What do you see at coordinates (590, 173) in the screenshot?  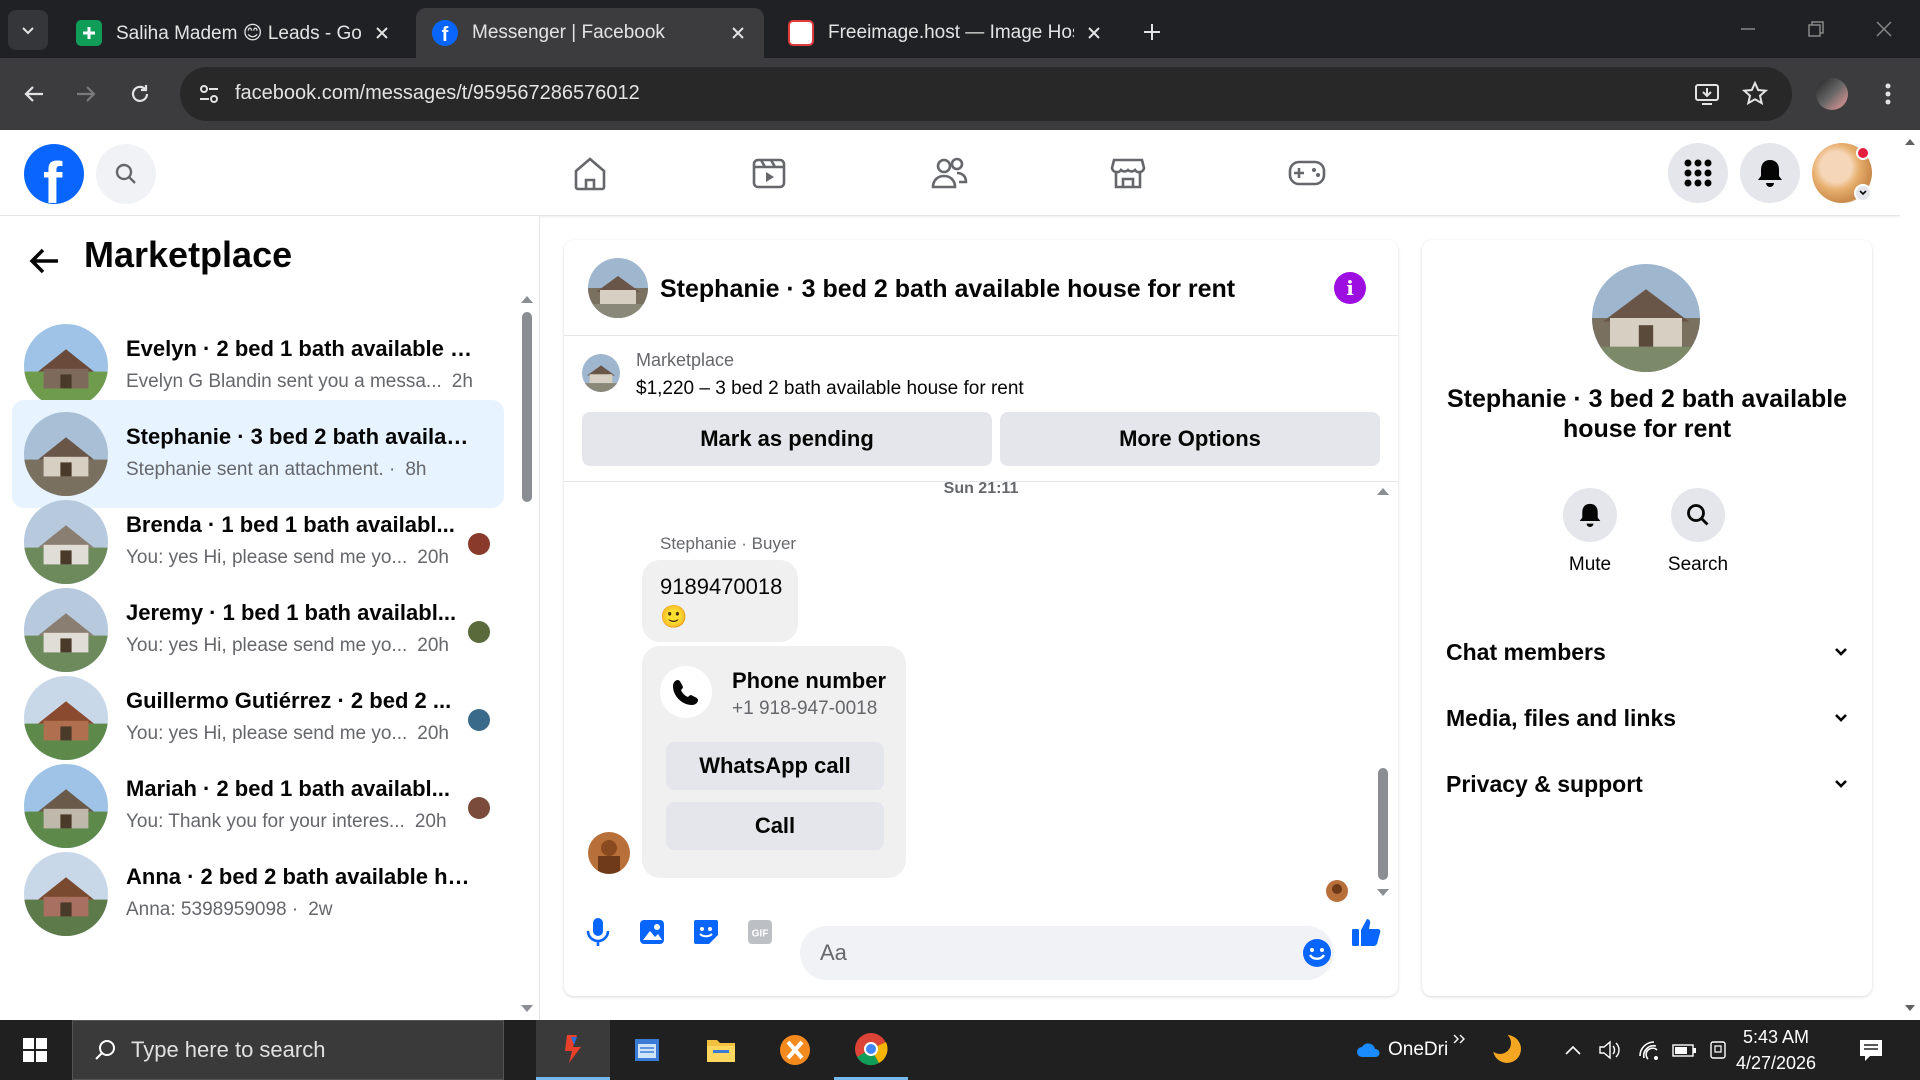 I see `nav-home` at bounding box center [590, 173].